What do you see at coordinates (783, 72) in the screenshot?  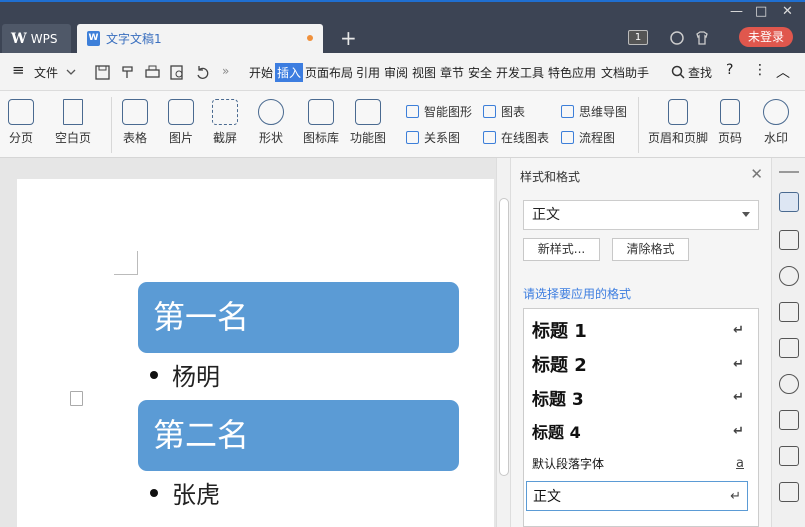 I see `collapse-ribbon-icon: ︿` at bounding box center [783, 72].